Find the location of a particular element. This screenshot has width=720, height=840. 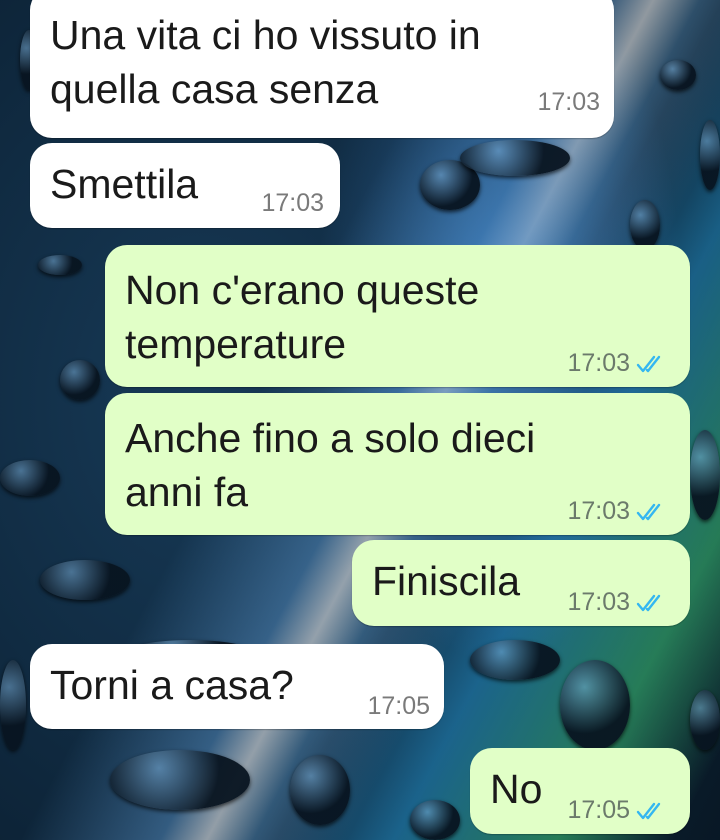

message-text: Anche fino a solo dieci anni fa is located at coordinates (330, 465).